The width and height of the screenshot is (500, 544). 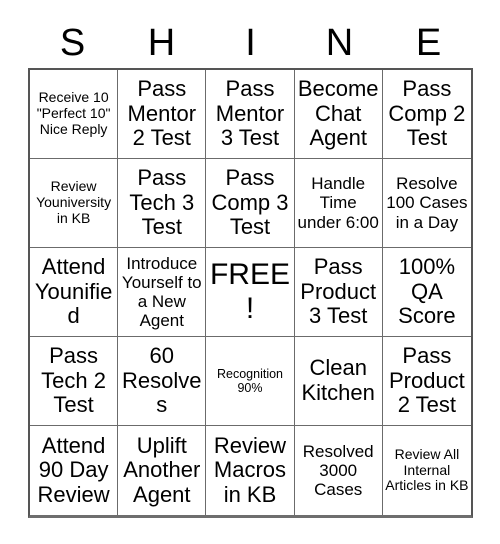 I want to click on bingo-cell: Pass Mentor 3 Test, so click(x=250, y=114).